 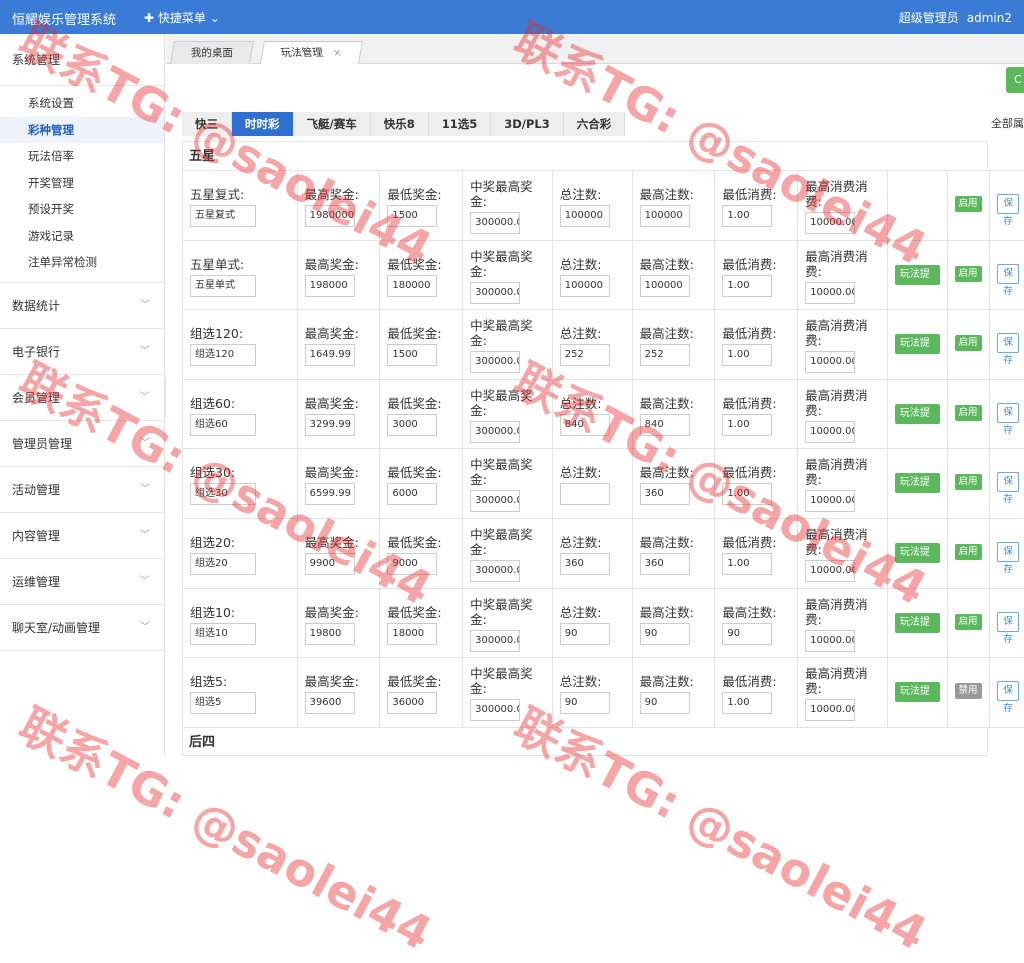 I want to click on tab-lhc: 六合彩, so click(x=595, y=124).